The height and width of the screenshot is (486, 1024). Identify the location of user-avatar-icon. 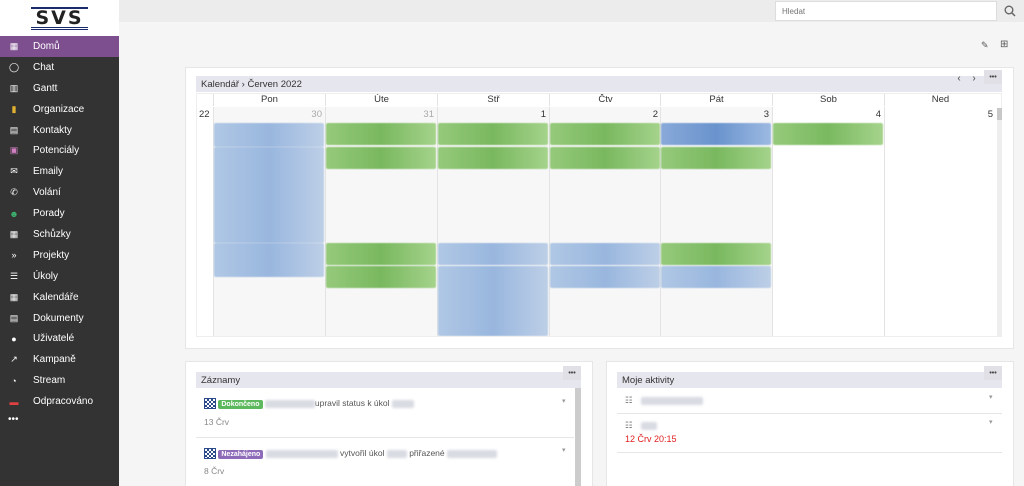
(210, 454).